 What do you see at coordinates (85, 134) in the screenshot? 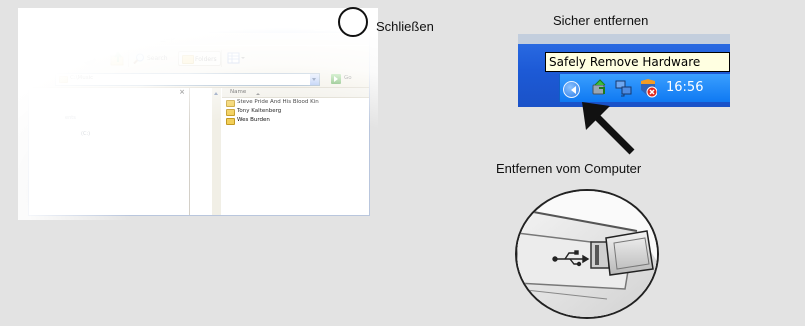
I see `tree-item: (C:)` at bounding box center [85, 134].